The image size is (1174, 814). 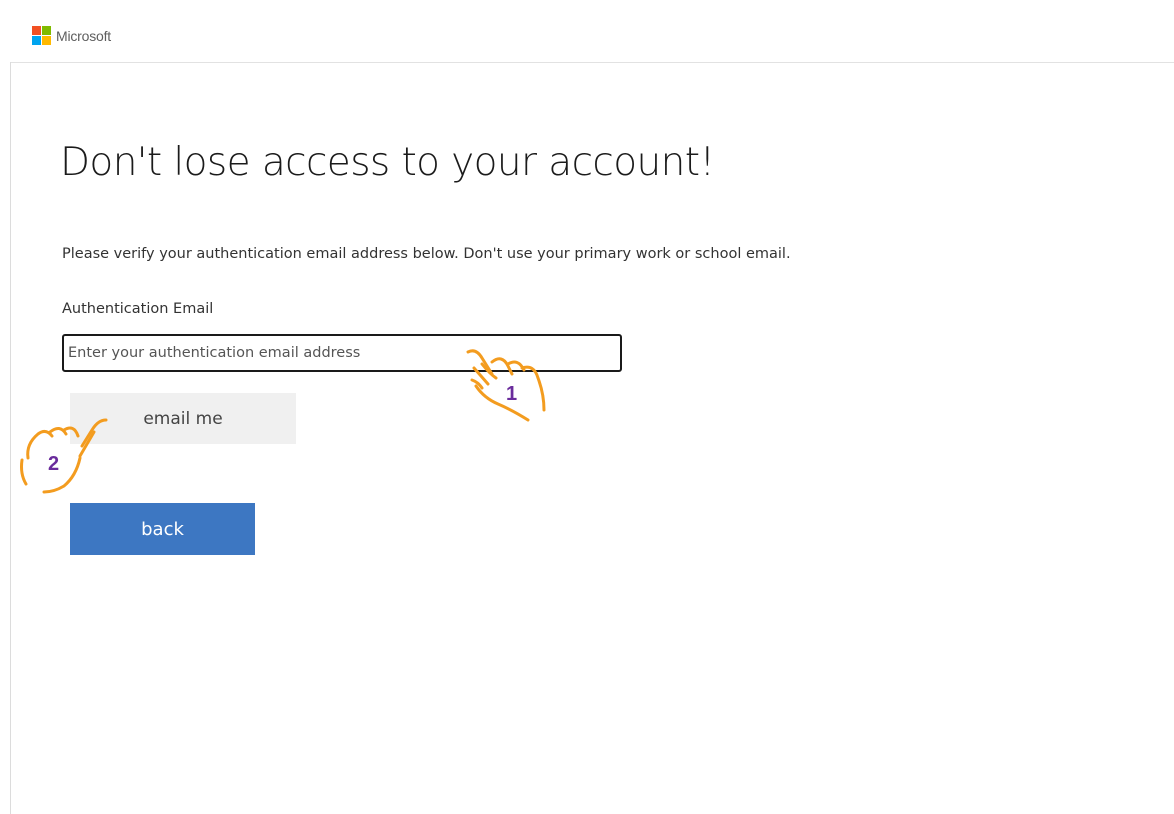 I want to click on header-bar: Microsoft, so click(x=592, y=31).